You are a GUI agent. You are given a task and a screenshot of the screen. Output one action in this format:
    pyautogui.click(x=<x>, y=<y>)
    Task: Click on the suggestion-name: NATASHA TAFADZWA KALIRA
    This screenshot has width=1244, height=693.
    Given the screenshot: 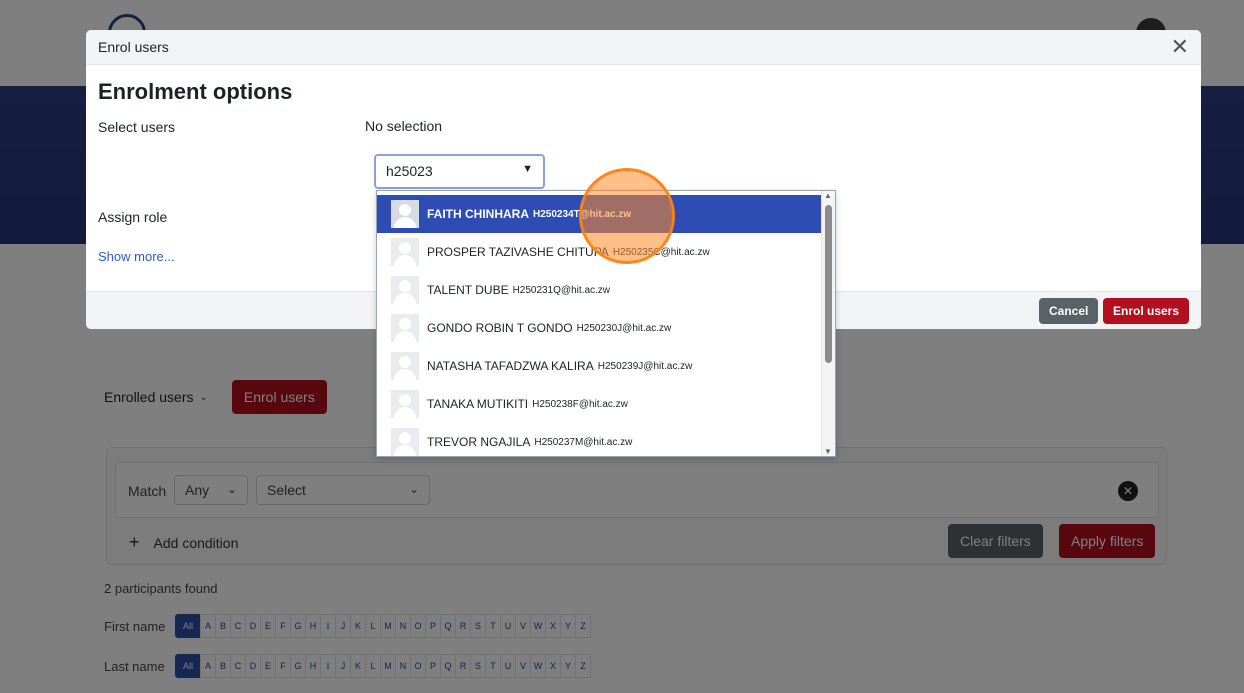 What is the action you would take?
    pyautogui.click(x=510, y=366)
    